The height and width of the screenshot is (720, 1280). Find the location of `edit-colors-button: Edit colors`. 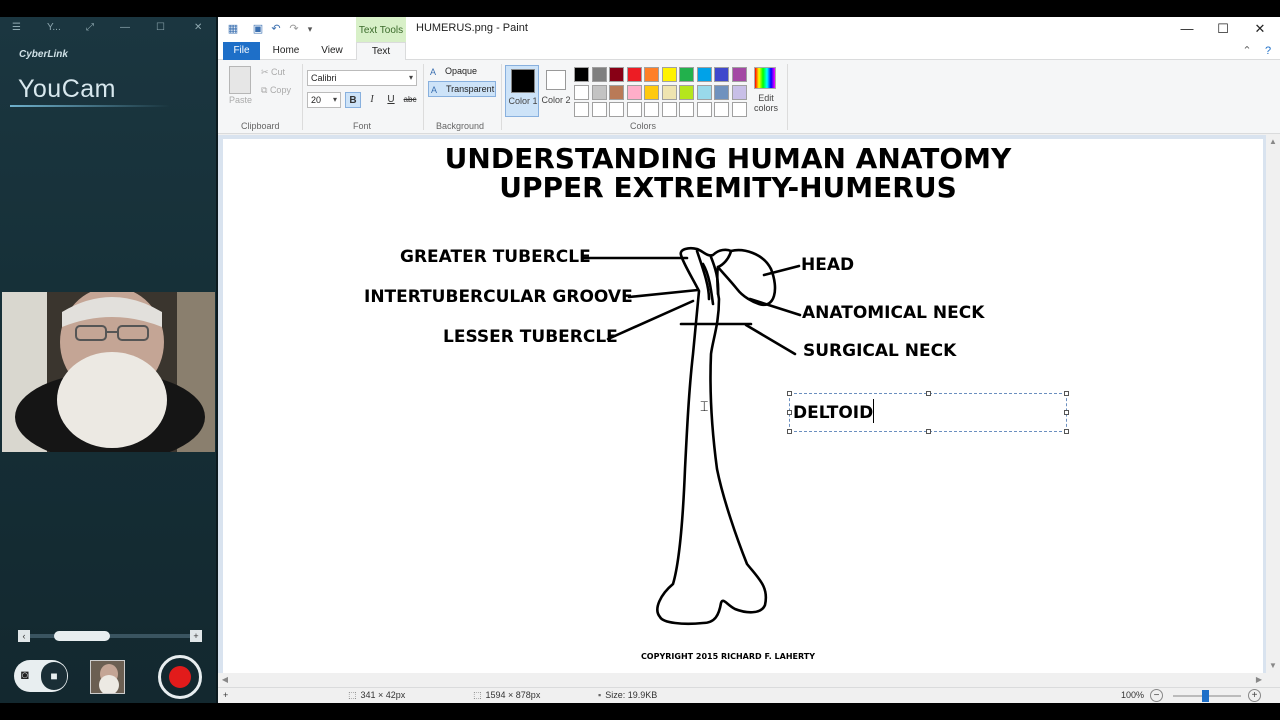

edit-colors-button: Edit colors is located at coordinates (766, 103).